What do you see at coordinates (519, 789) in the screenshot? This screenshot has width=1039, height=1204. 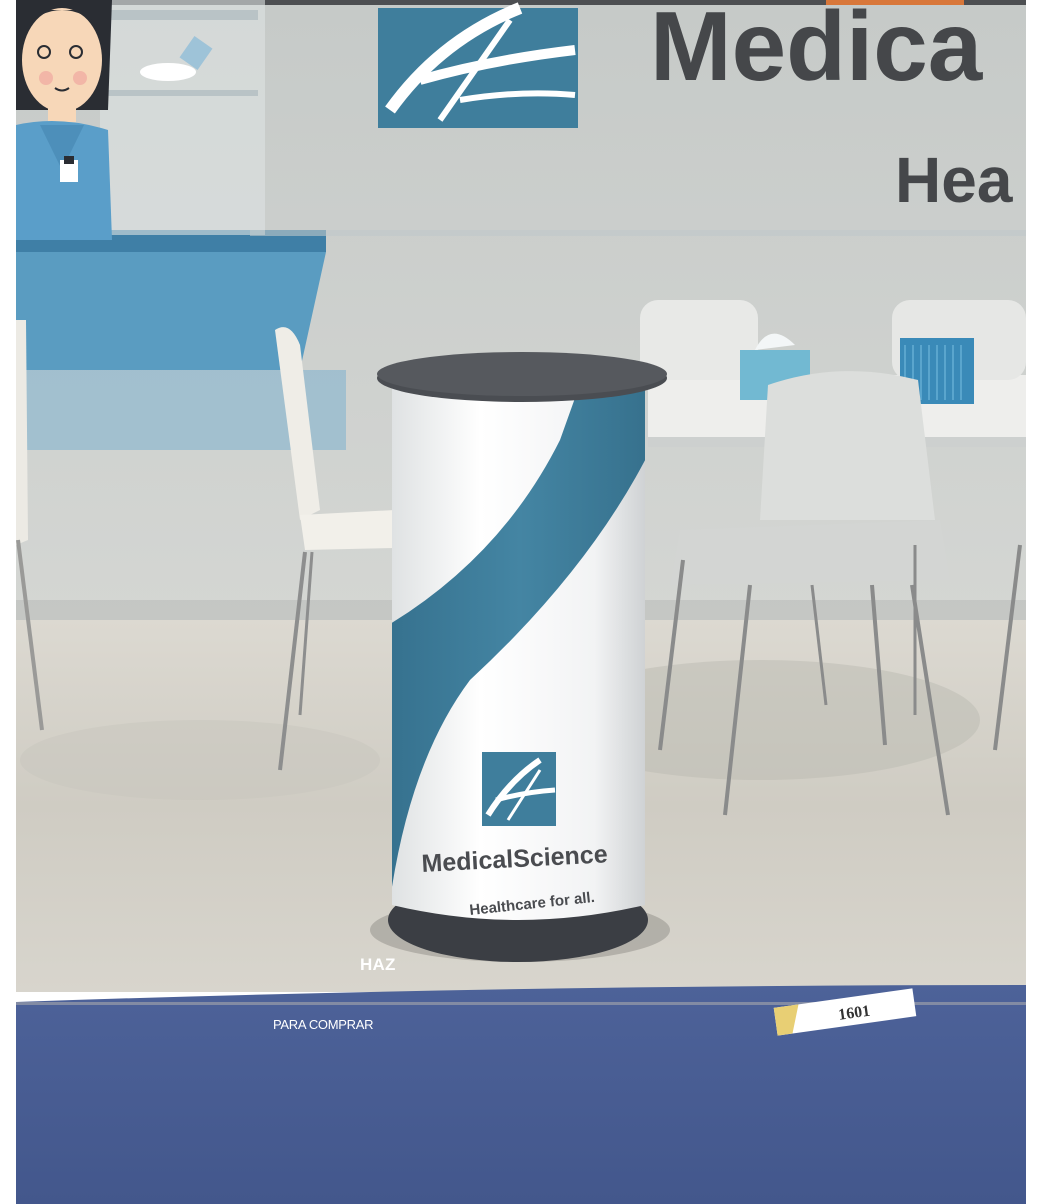 I see `podium-logo` at bounding box center [519, 789].